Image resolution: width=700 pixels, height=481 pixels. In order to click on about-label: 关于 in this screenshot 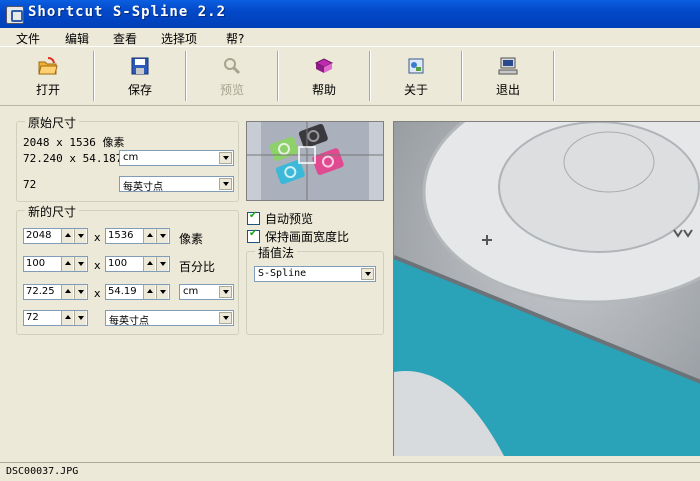, I will do `click(415, 90)`.